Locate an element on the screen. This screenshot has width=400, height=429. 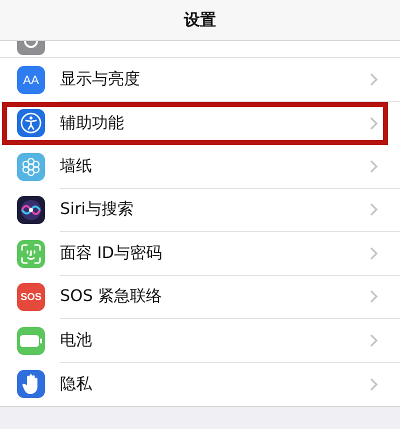
settings-row: 辅助功能 is located at coordinates (195, 123).